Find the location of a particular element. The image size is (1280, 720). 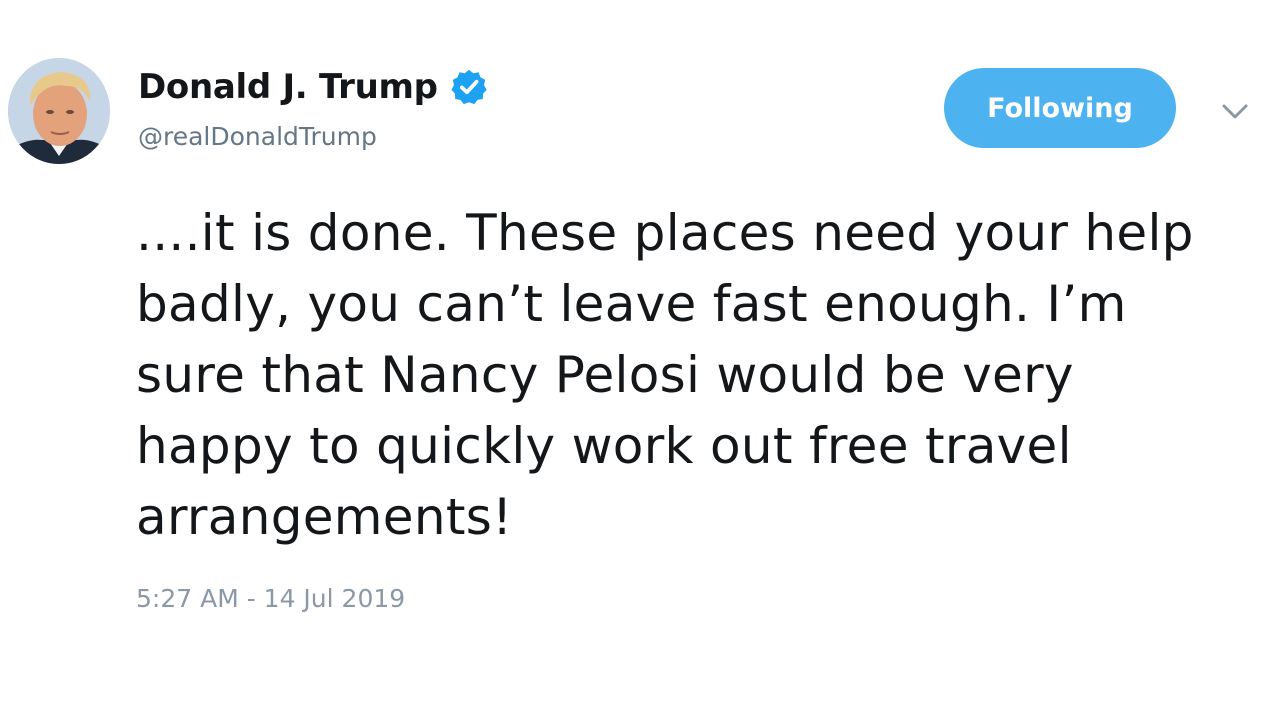

author-display-name: Donald J. Trump is located at coordinates (288, 87).